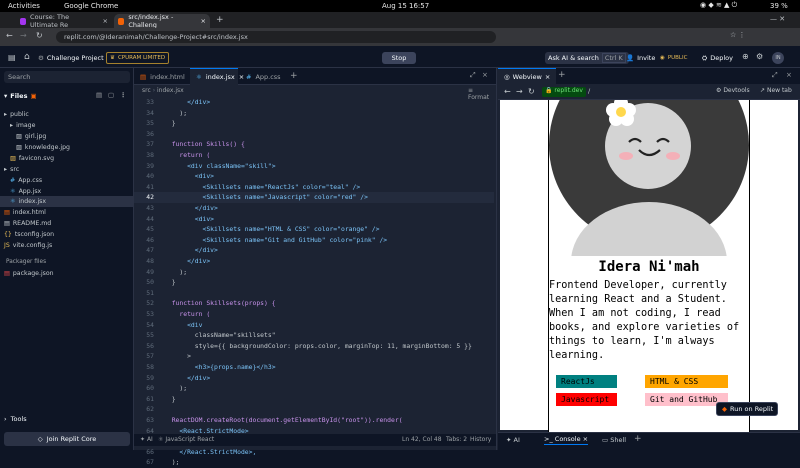  Describe the element at coordinates (314, 176) in the screenshot. I see `code-line: 40 <div>` at that location.